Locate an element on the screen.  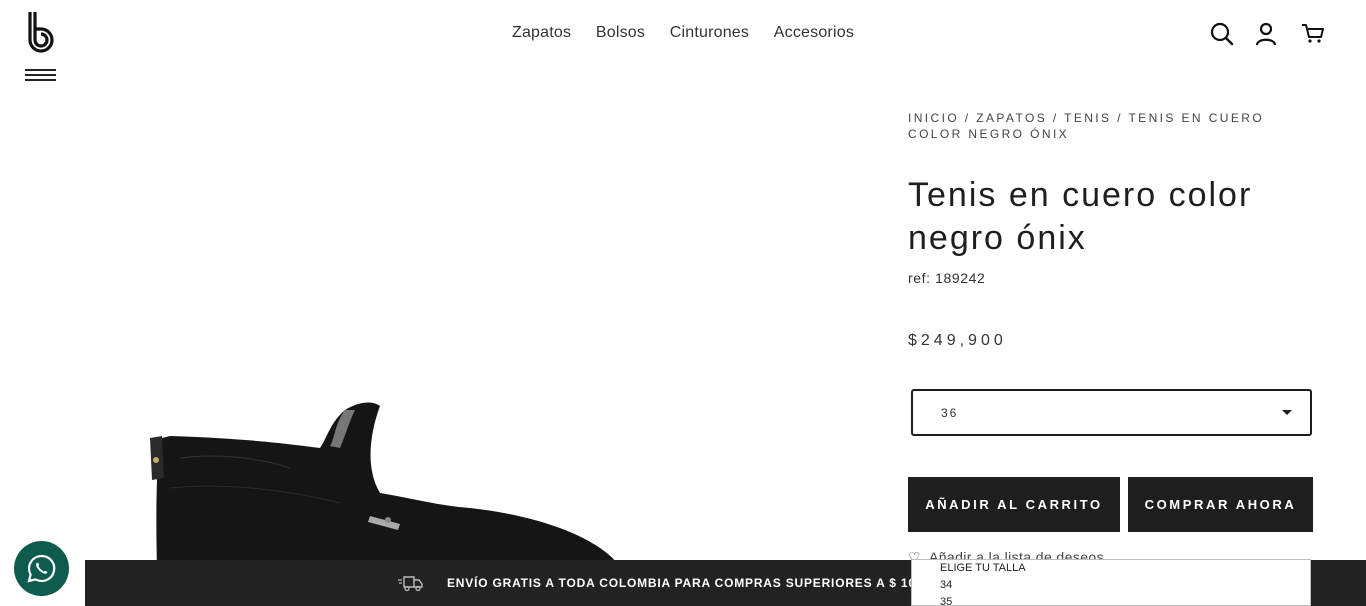
size-option: 34 is located at coordinates (1111, 585).